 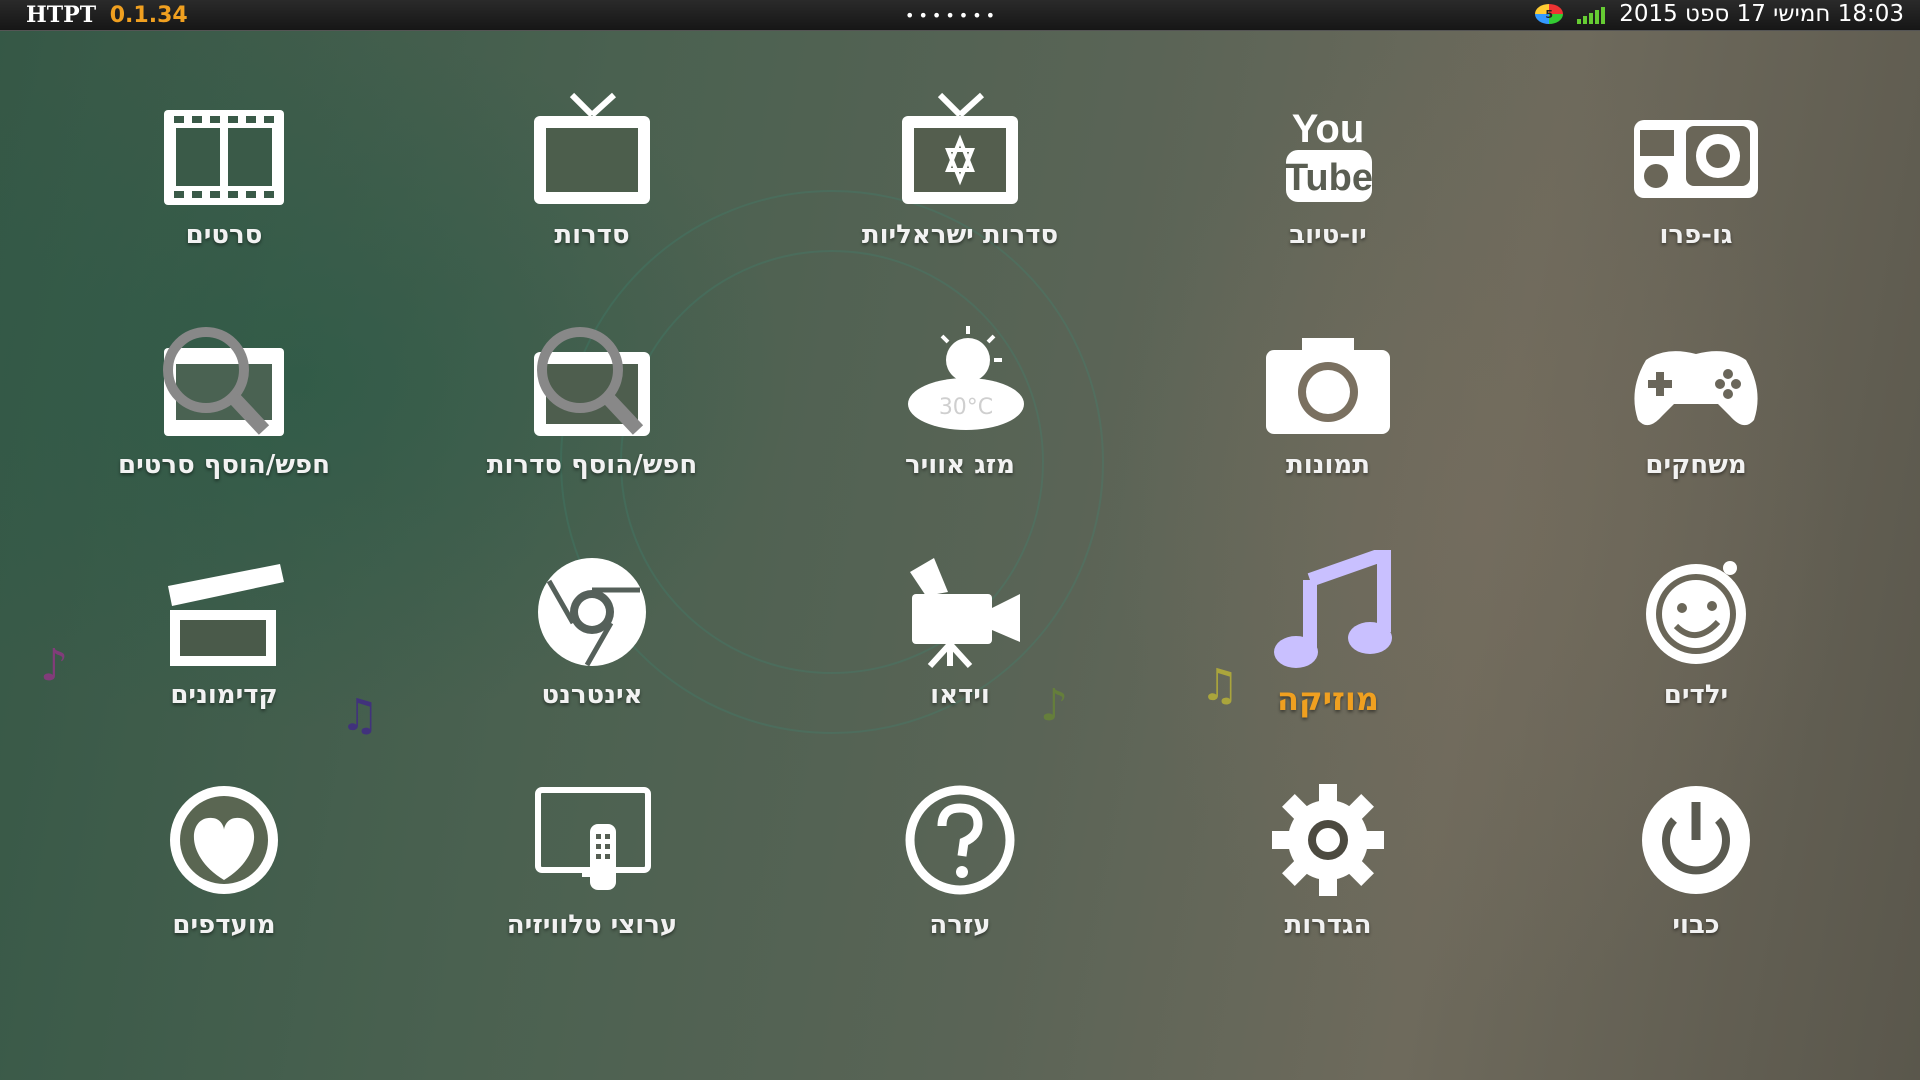 I want to click on tile-settings: הגדרות, so click(x=1328, y=880).